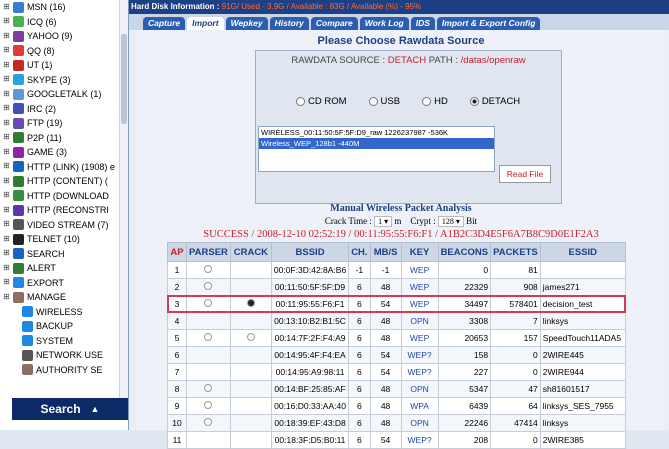  Describe the element at coordinates (59, 210) in the screenshot. I see `sidebar-item: ⊞ HTTP (RECONSTRI` at that location.